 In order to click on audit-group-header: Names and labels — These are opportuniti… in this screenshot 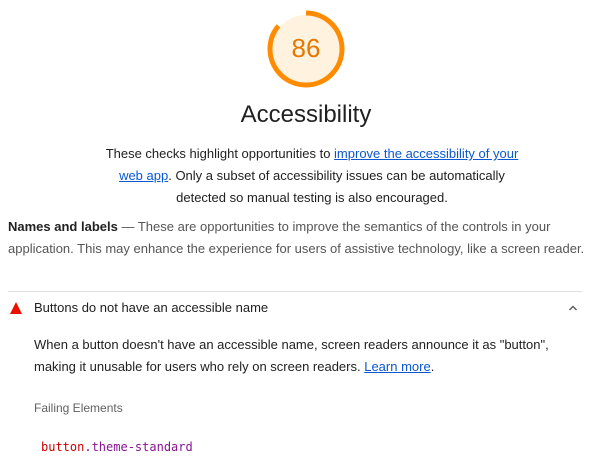, I will do `click(298, 238)`.